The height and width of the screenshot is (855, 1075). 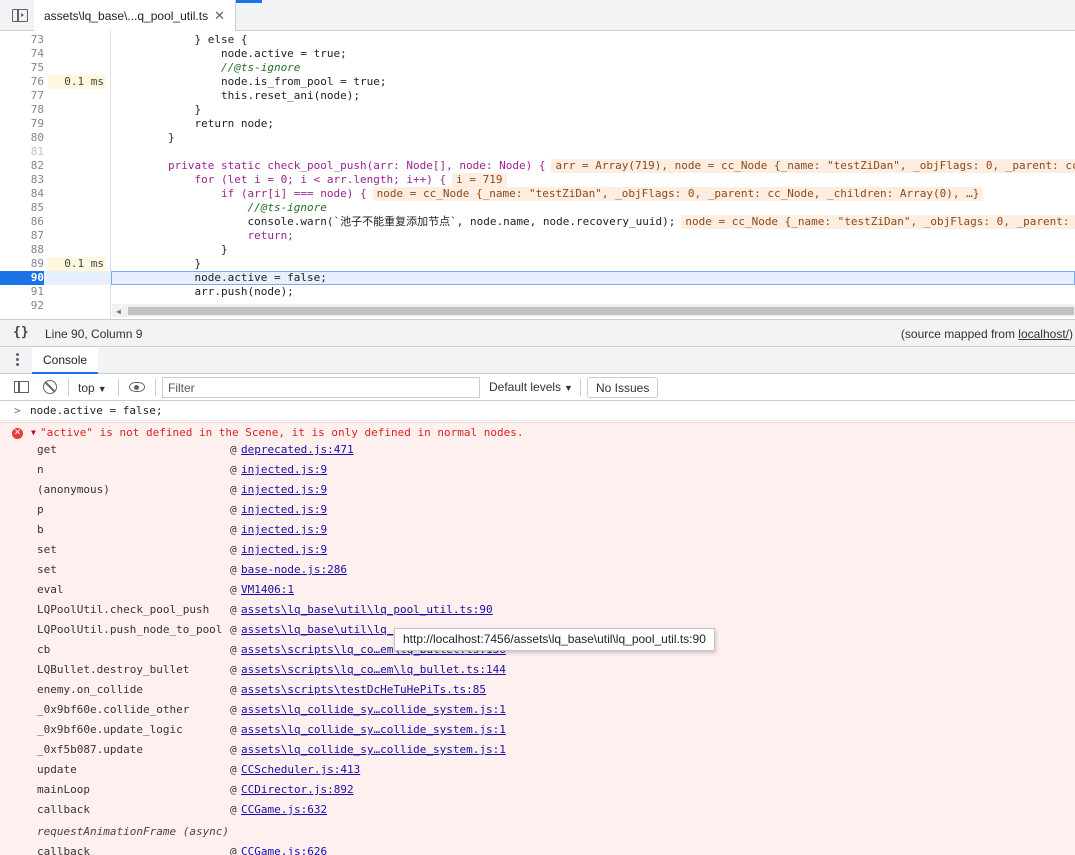 I want to click on close-tab-icon: ✕, so click(x=219, y=16).